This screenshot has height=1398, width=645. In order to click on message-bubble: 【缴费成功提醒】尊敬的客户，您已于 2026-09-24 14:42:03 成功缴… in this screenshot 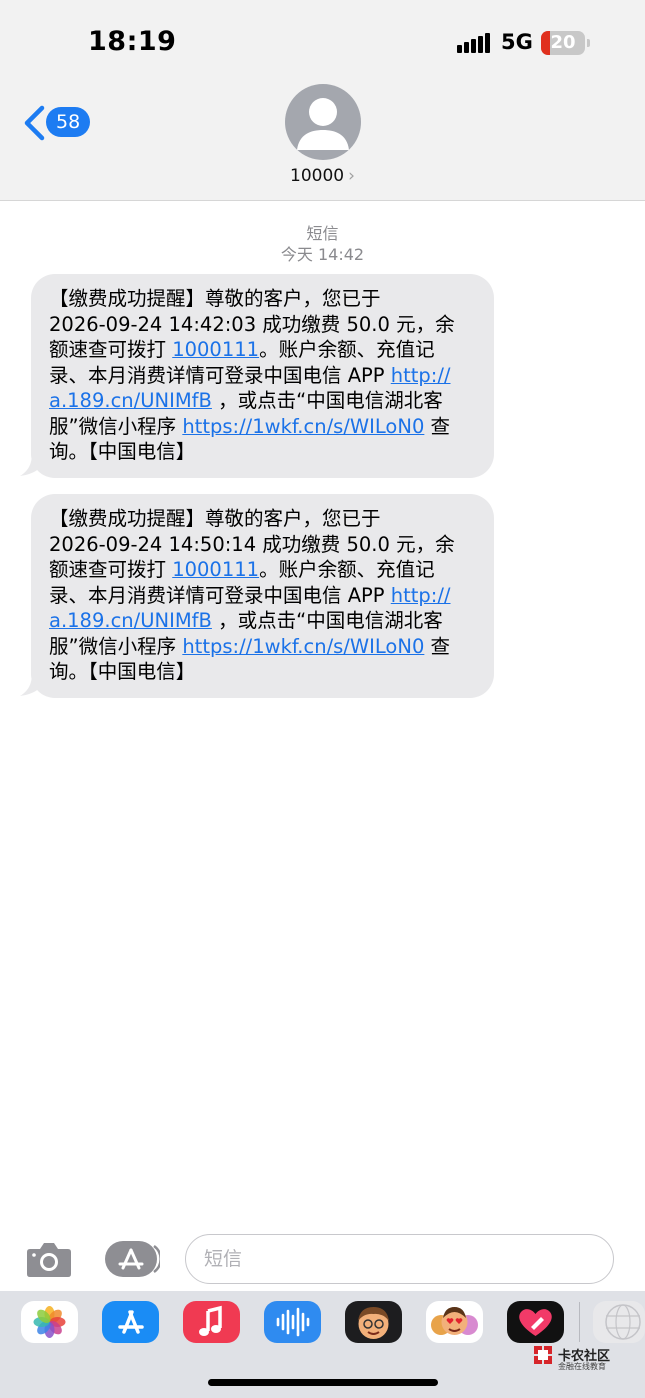, I will do `click(262, 376)`.